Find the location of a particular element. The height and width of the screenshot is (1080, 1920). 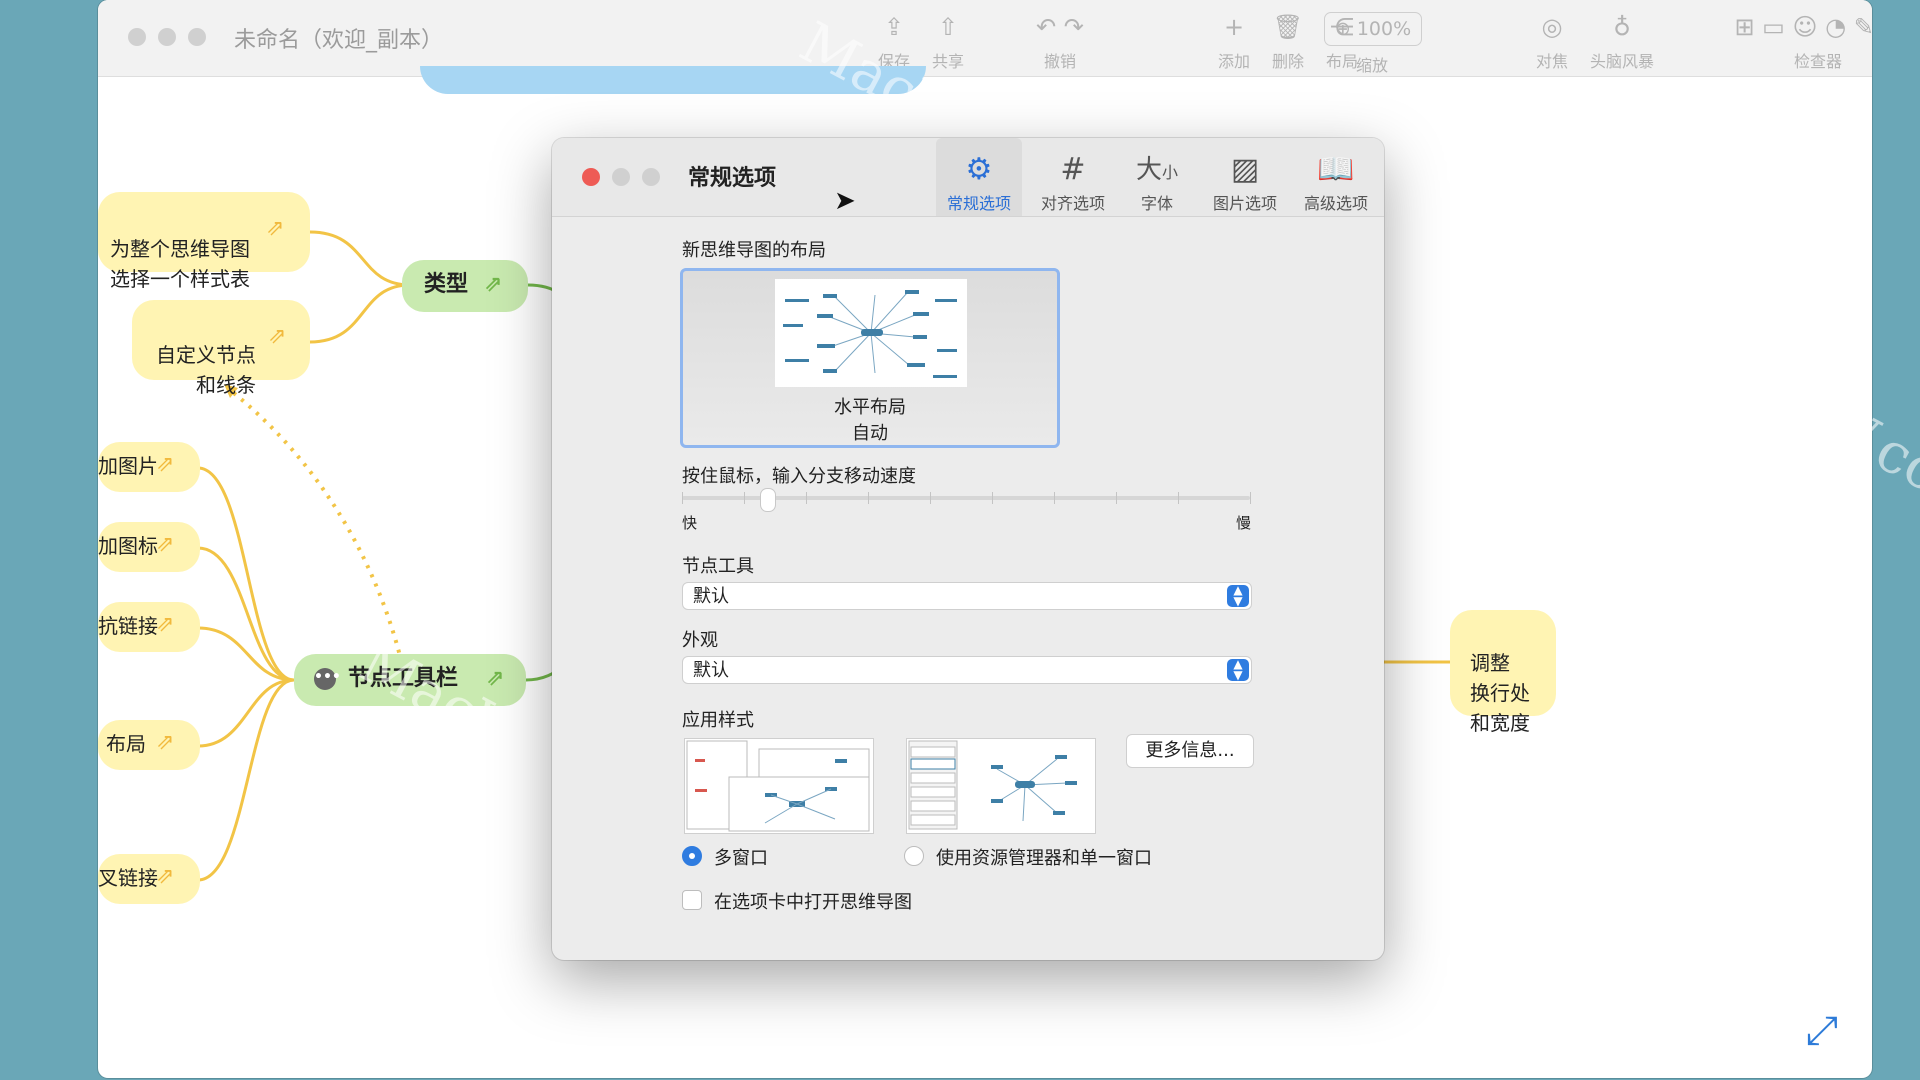

speed-fast-label: 快 is located at coordinates (690, 523).